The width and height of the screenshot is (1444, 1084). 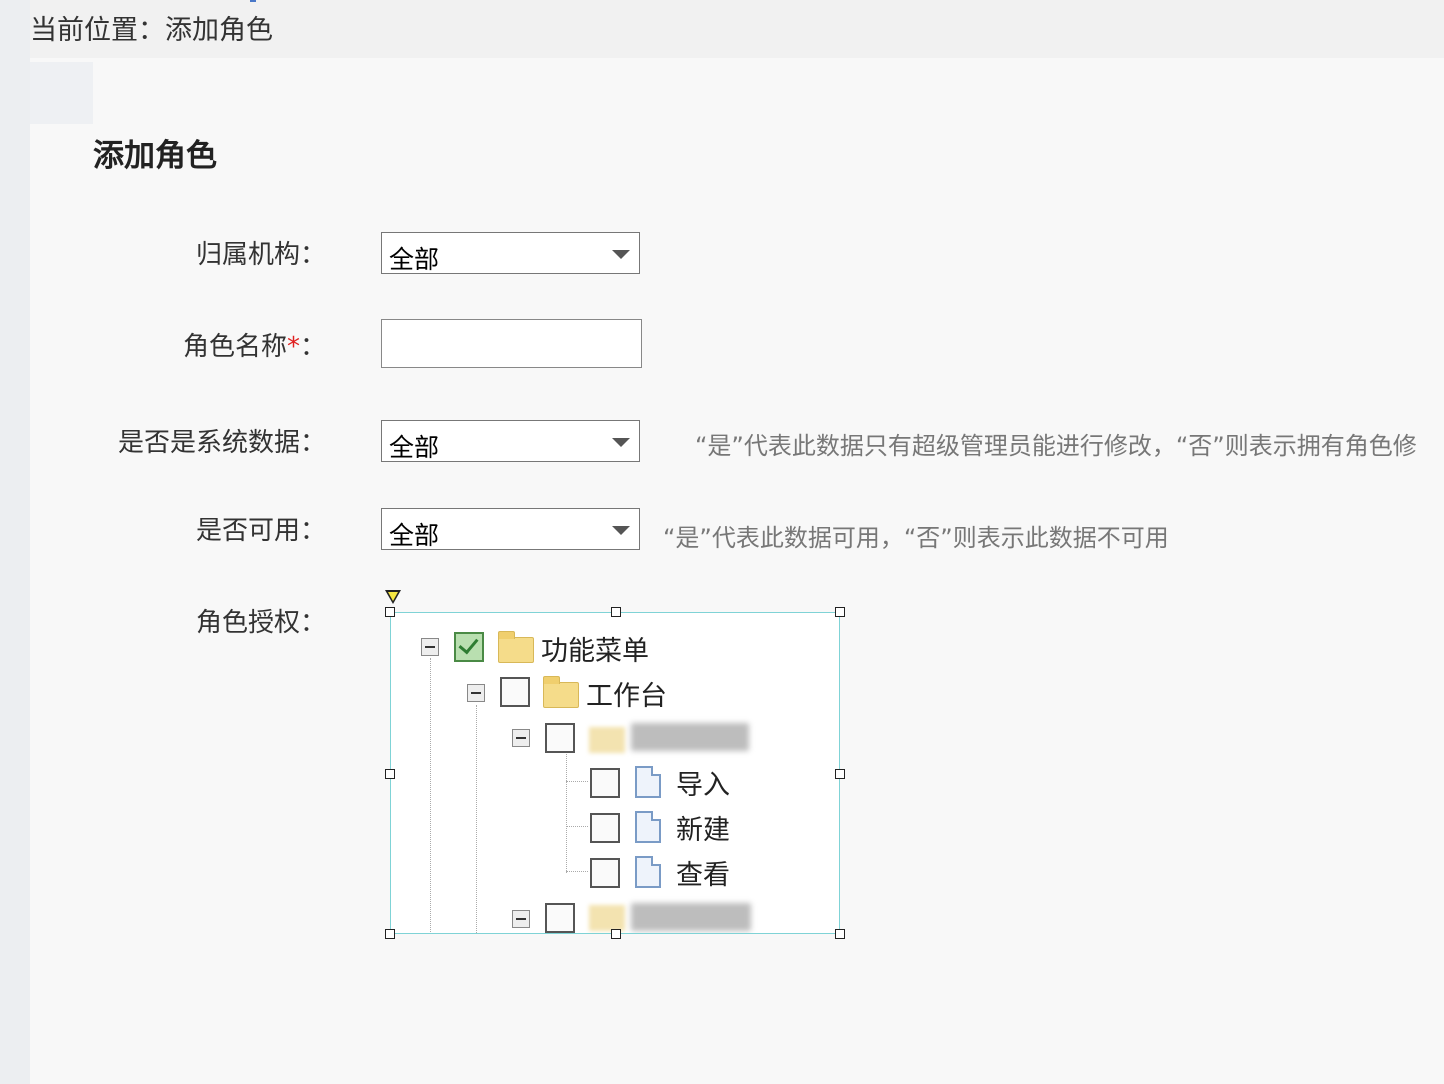 I want to click on role-name-label: 角色名称*：, so click(x=254, y=344).